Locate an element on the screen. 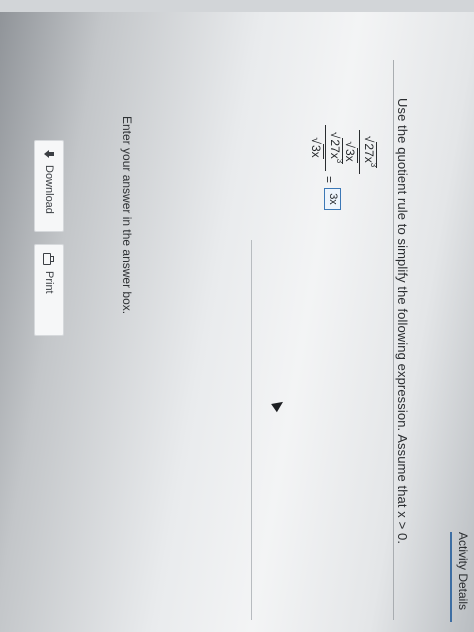  download-button: Download is located at coordinates (49, 186).